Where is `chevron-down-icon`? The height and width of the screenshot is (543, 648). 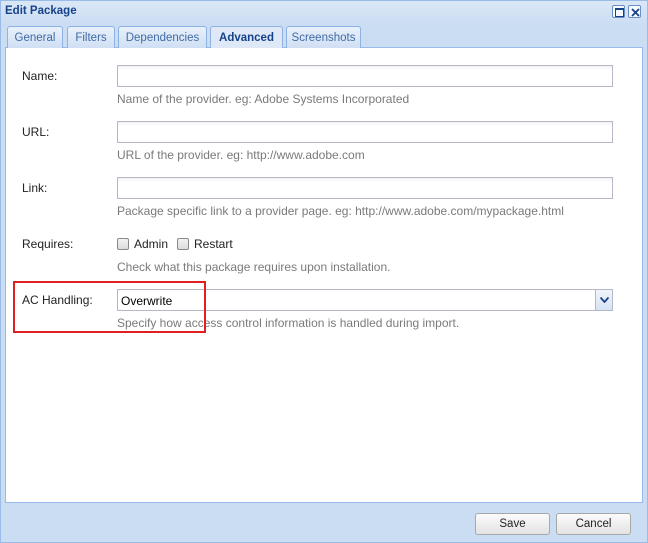
chevron-down-icon is located at coordinates (603, 300).